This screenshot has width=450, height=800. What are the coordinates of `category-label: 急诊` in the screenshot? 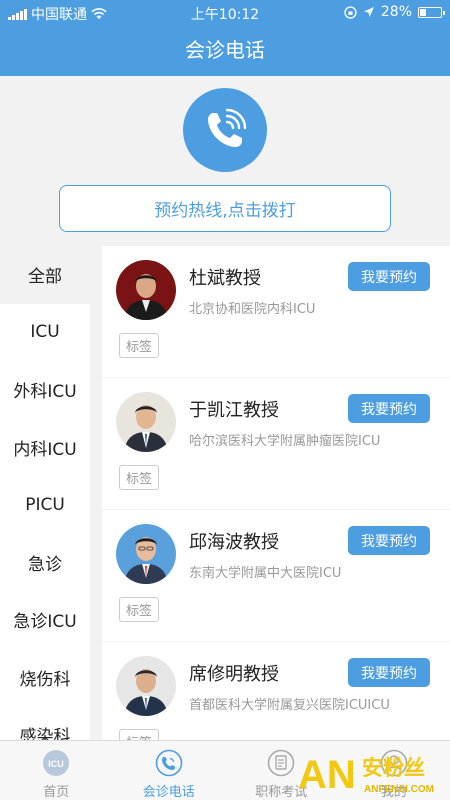 It's located at (45, 564).